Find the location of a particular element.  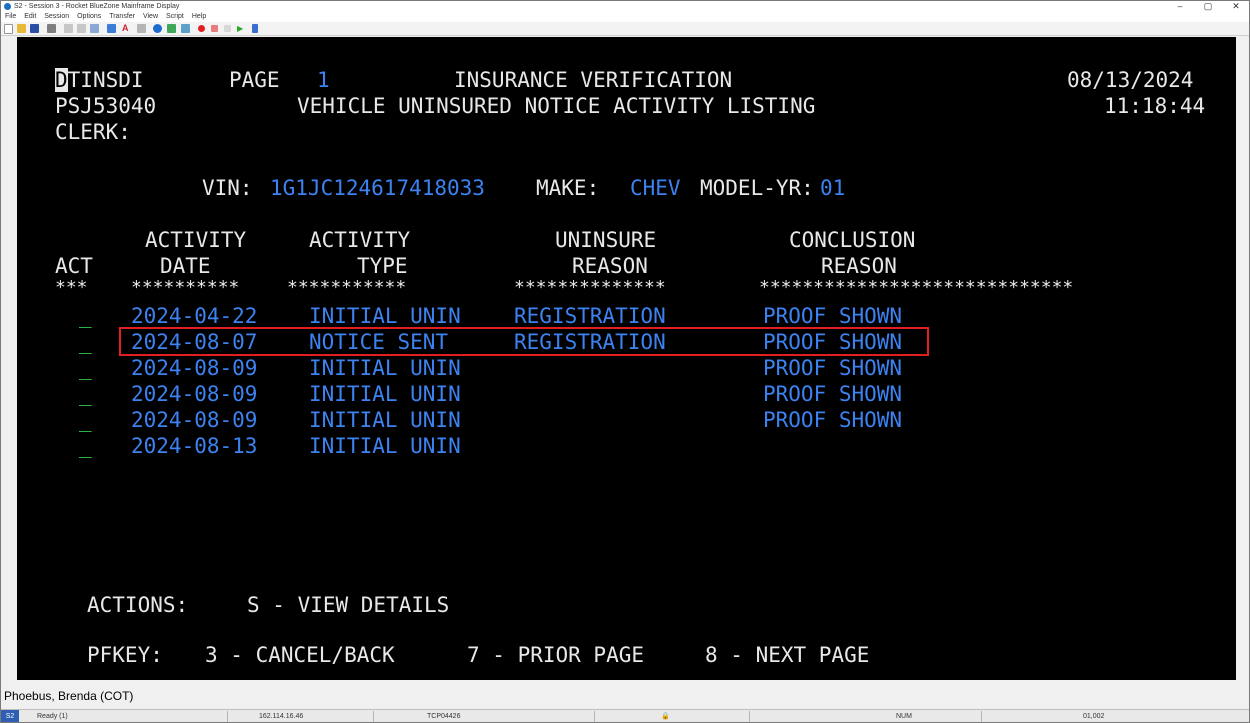

new-icon is located at coordinates (8, 29).